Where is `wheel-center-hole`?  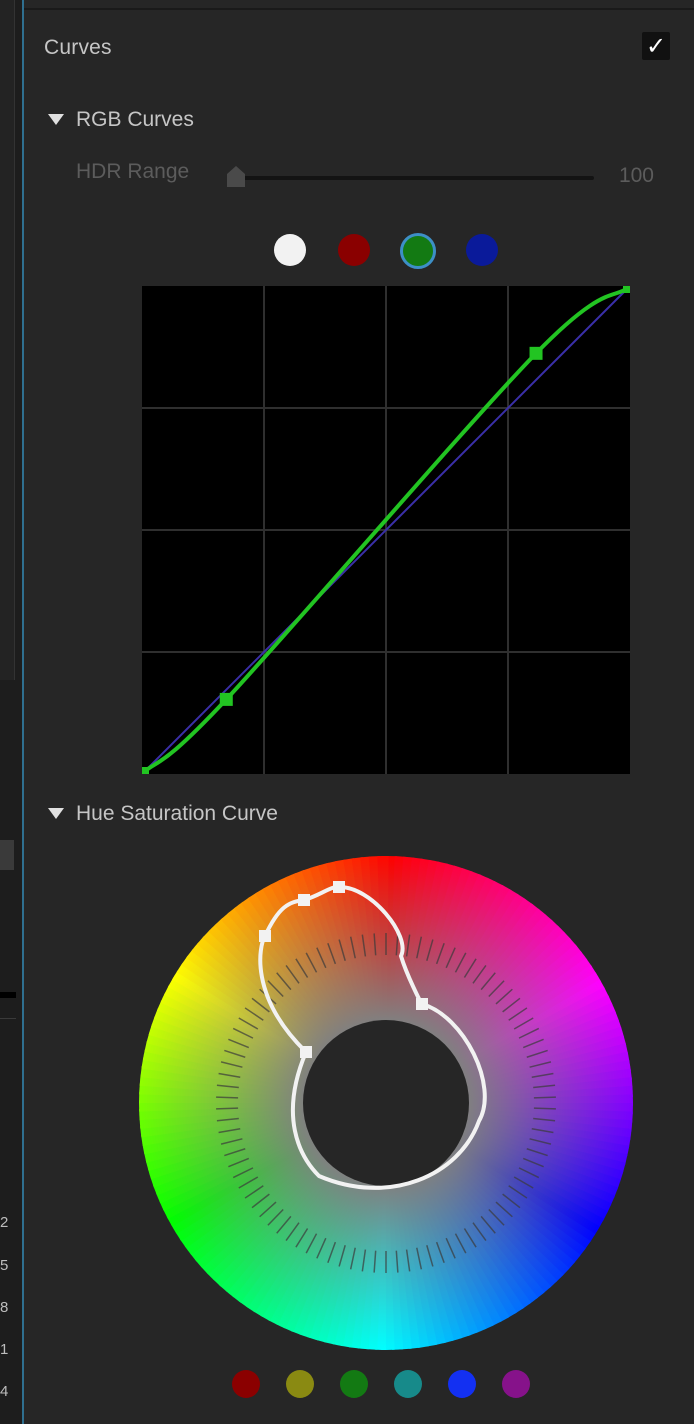 wheel-center-hole is located at coordinates (386, 1103).